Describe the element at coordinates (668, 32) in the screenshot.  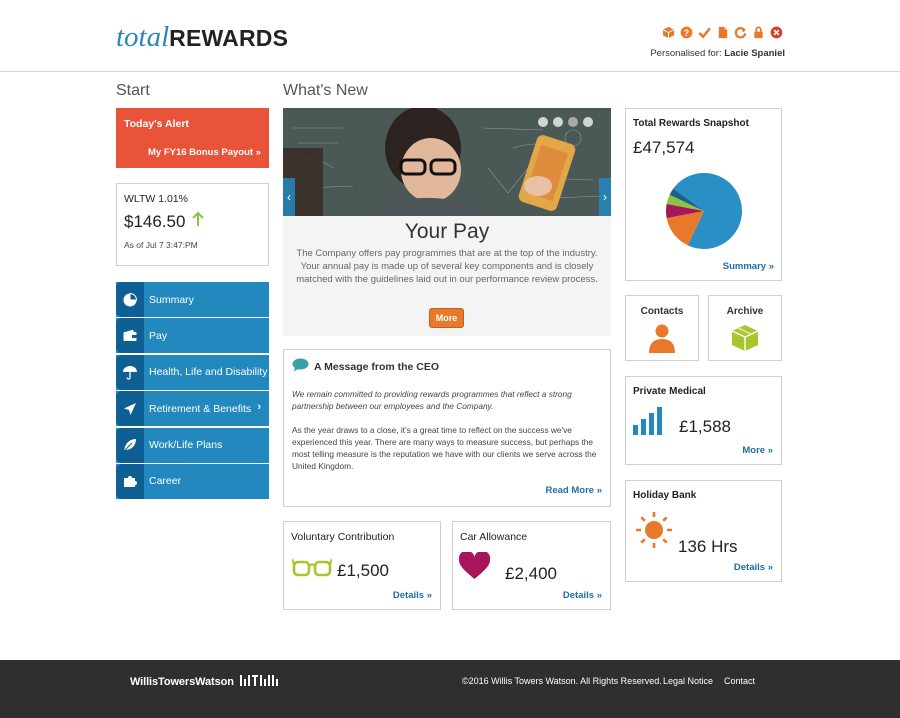
I see `box-icon` at that location.